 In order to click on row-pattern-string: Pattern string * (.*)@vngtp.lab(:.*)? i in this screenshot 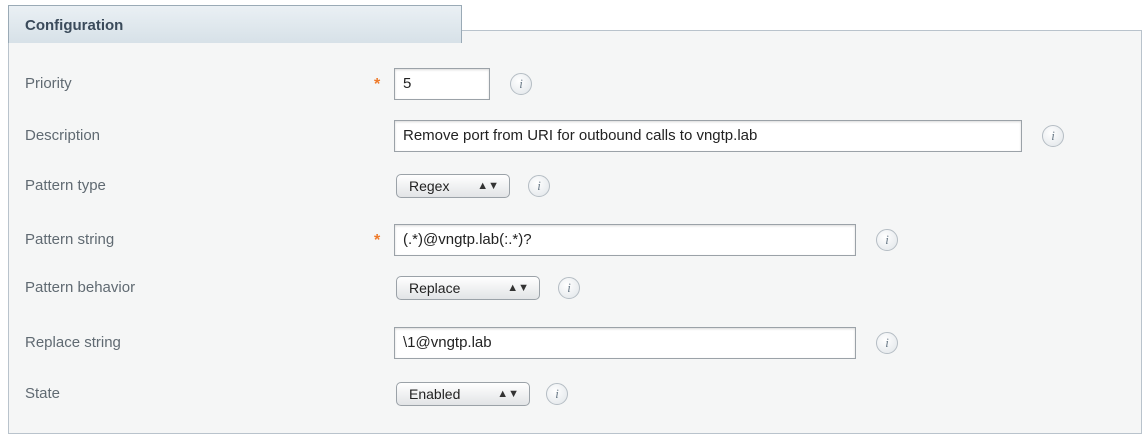, I will do `click(574, 240)`.